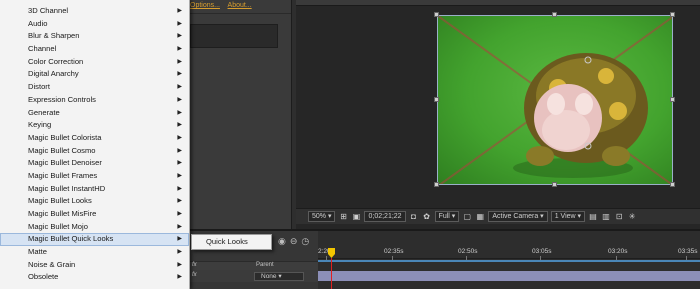 The height and width of the screenshot is (289, 700). I want to click on menu-item-noise-grain: Noise & Grain ▶, so click(94, 265).